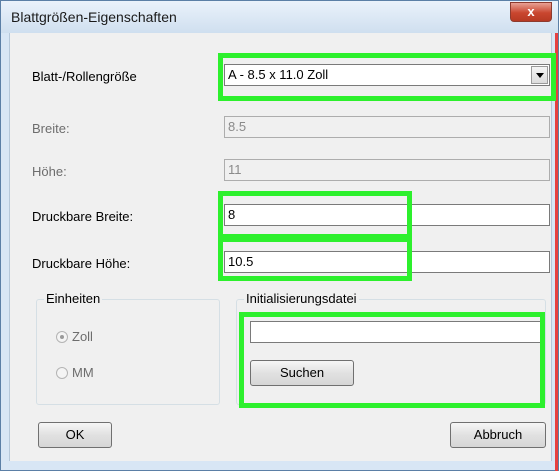  Describe the element at coordinates (62, 373) in the screenshot. I see `radio-mm` at that location.